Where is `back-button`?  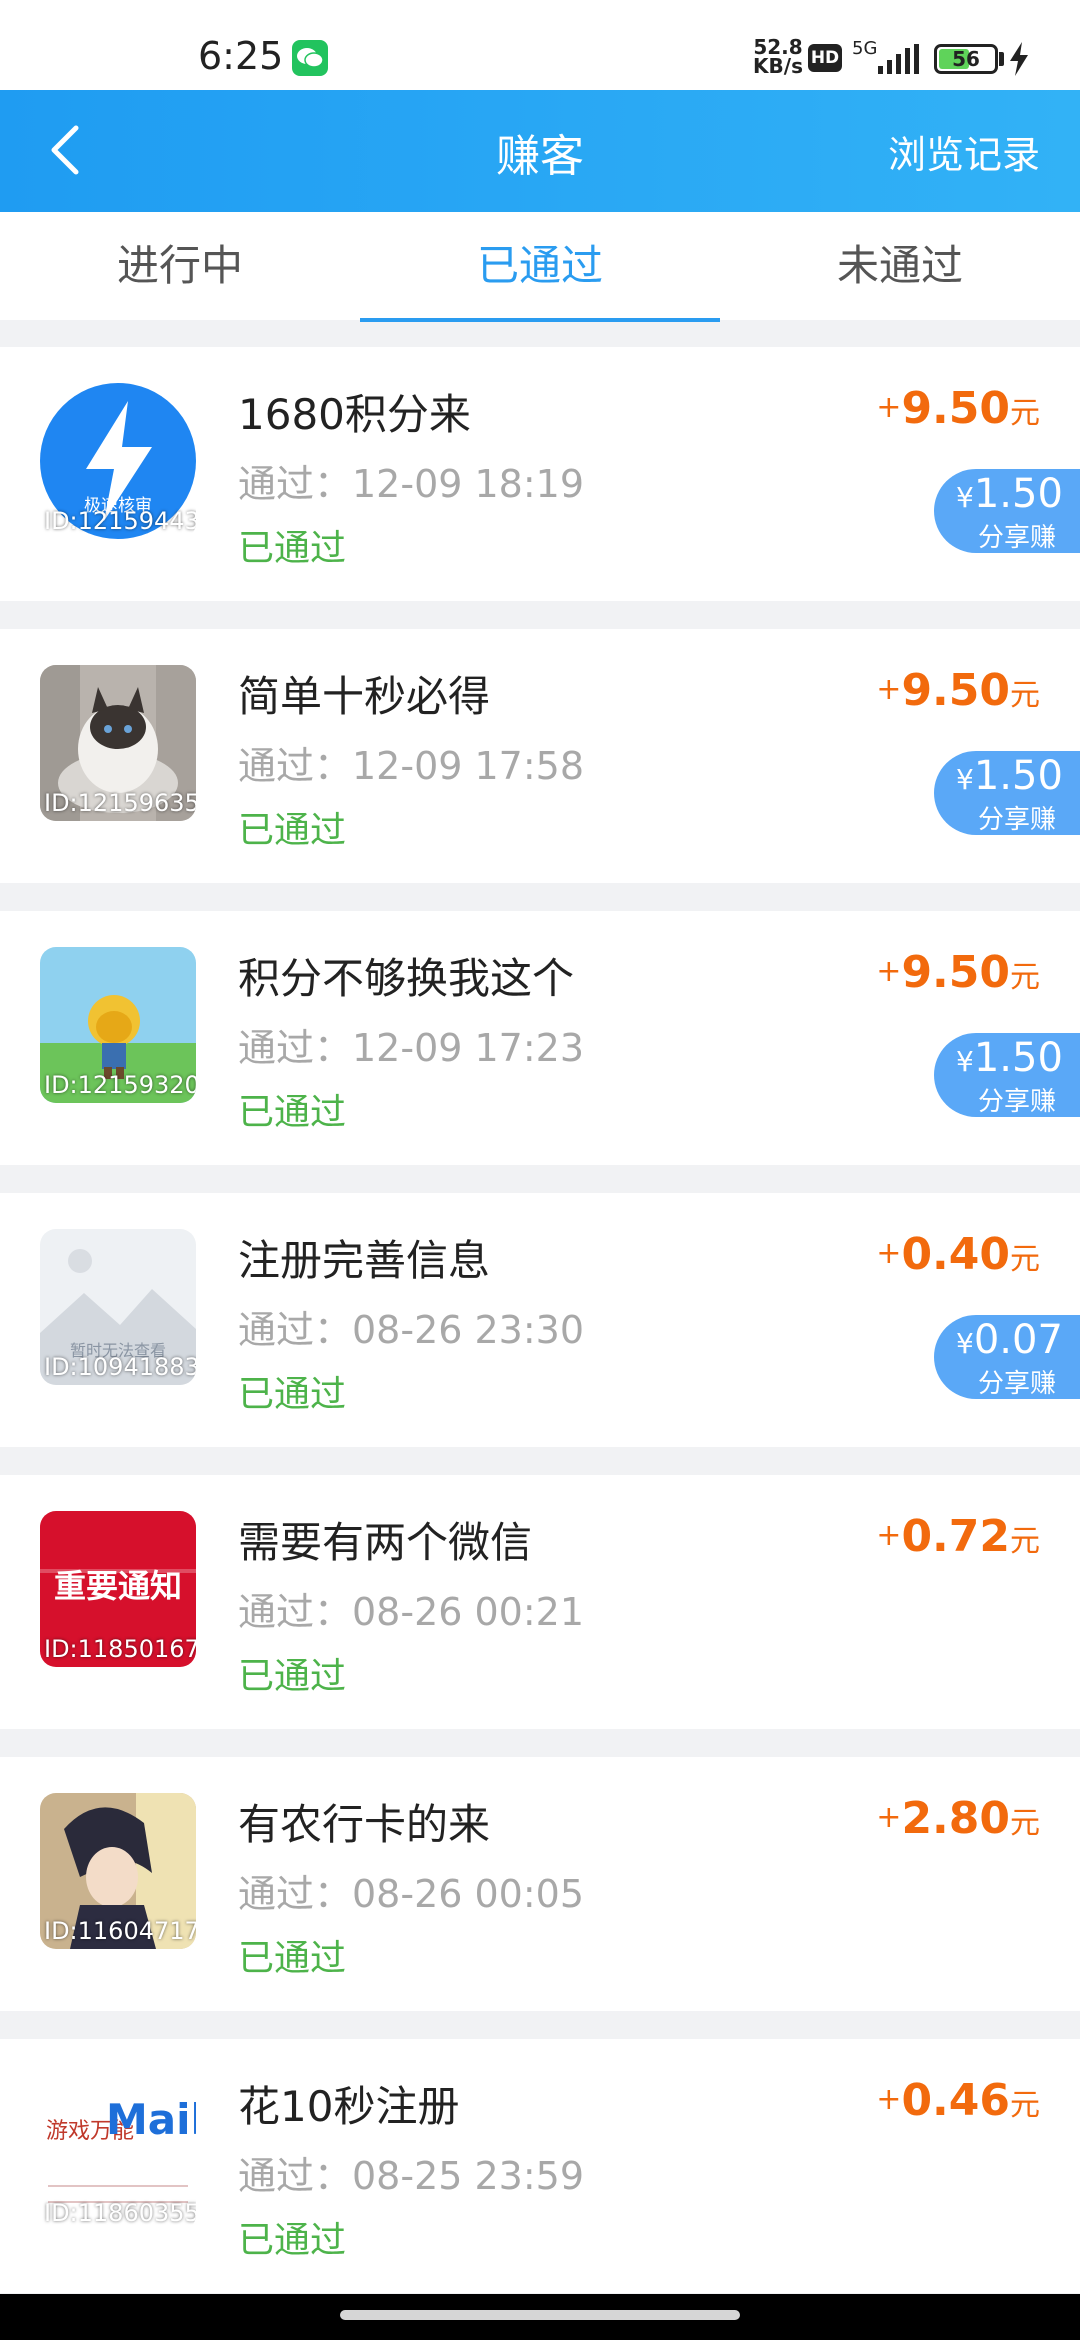 back-button is located at coordinates (72, 150).